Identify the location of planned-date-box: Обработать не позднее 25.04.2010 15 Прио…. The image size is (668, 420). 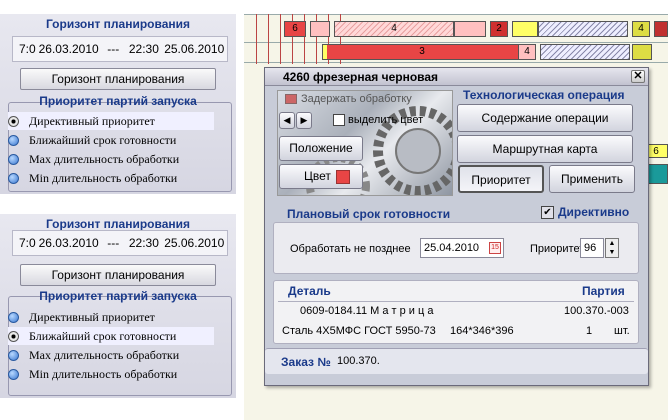
(456, 248).